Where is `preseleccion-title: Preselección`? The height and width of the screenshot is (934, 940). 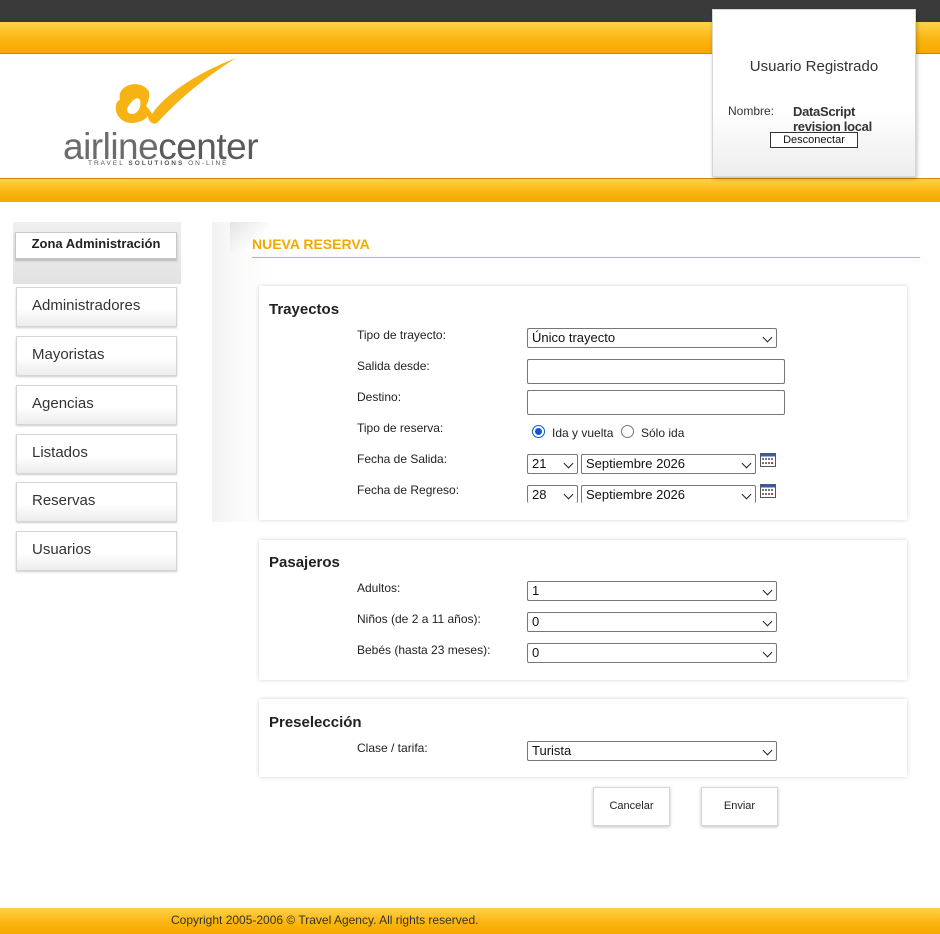 preseleccion-title: Preselección is located at coordinates (315, 722).